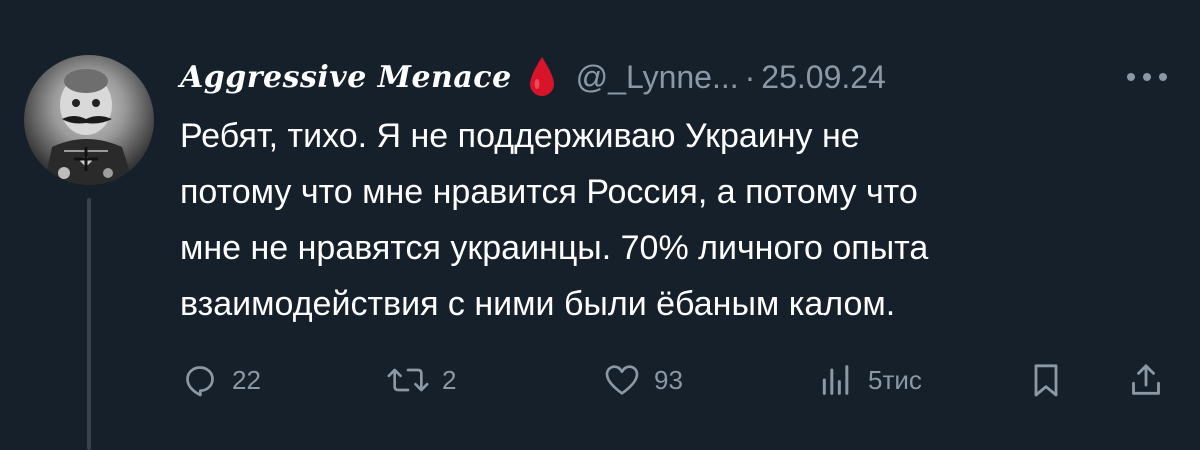 This screenshot has height=450, width=1200. I want to click on repost-icon, so click(408, 380).